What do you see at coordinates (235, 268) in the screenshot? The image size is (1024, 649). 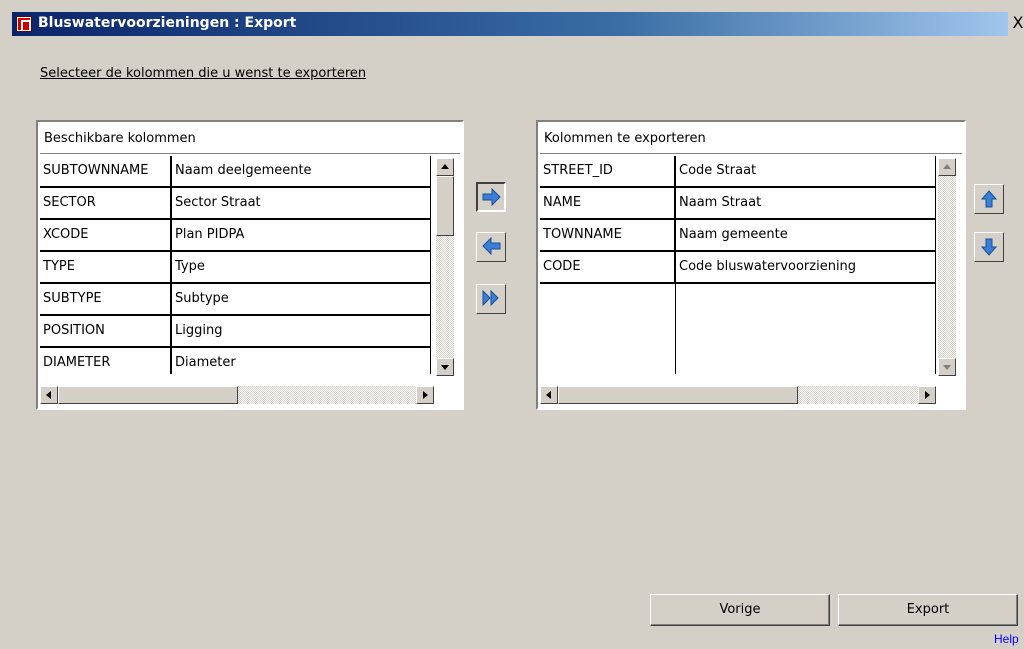 I see `available-column-row: TYPE Type` at bounding box center [235, 268].